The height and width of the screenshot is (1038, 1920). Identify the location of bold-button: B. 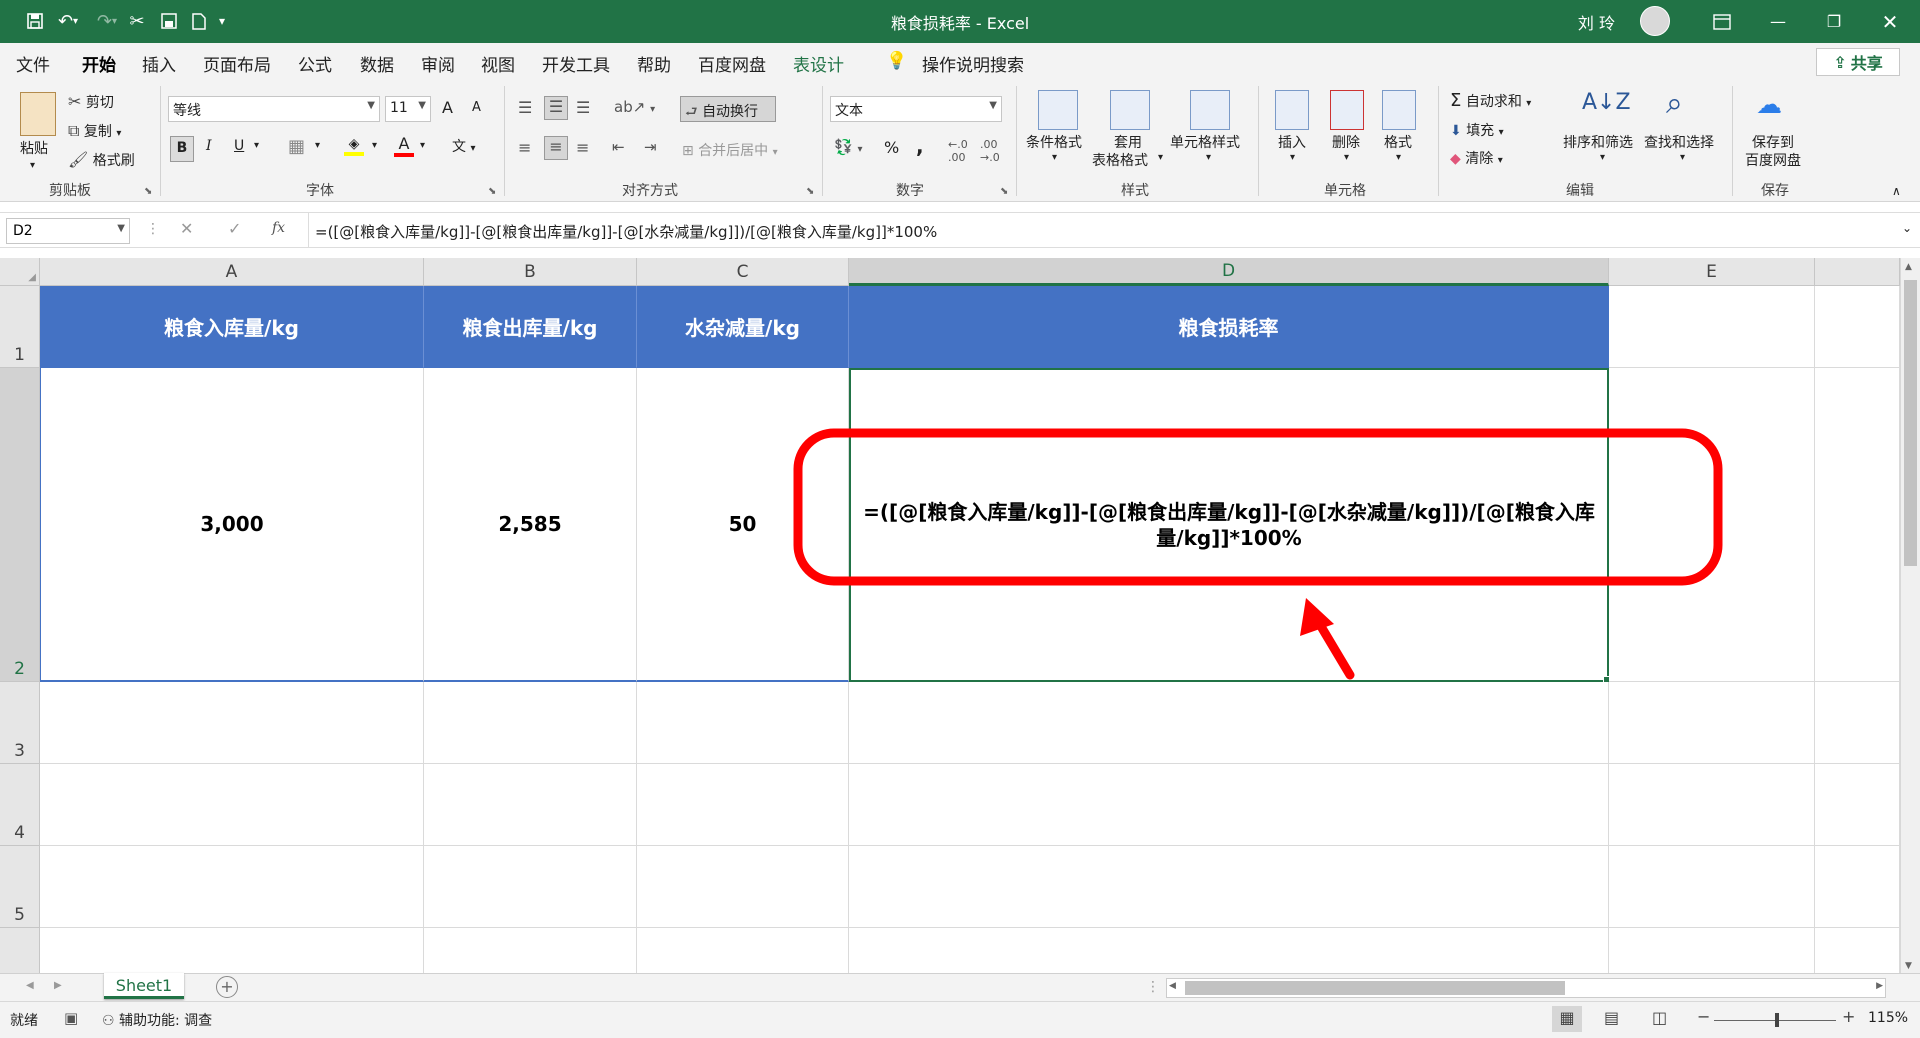
(182, 149).